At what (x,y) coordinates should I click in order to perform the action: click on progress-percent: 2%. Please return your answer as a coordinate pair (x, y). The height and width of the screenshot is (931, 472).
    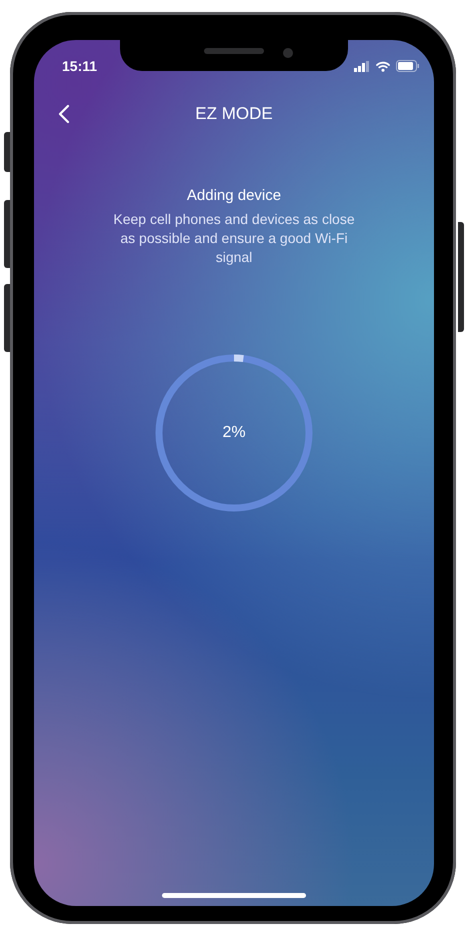
    Looking at the image, I should click on (234, 432).